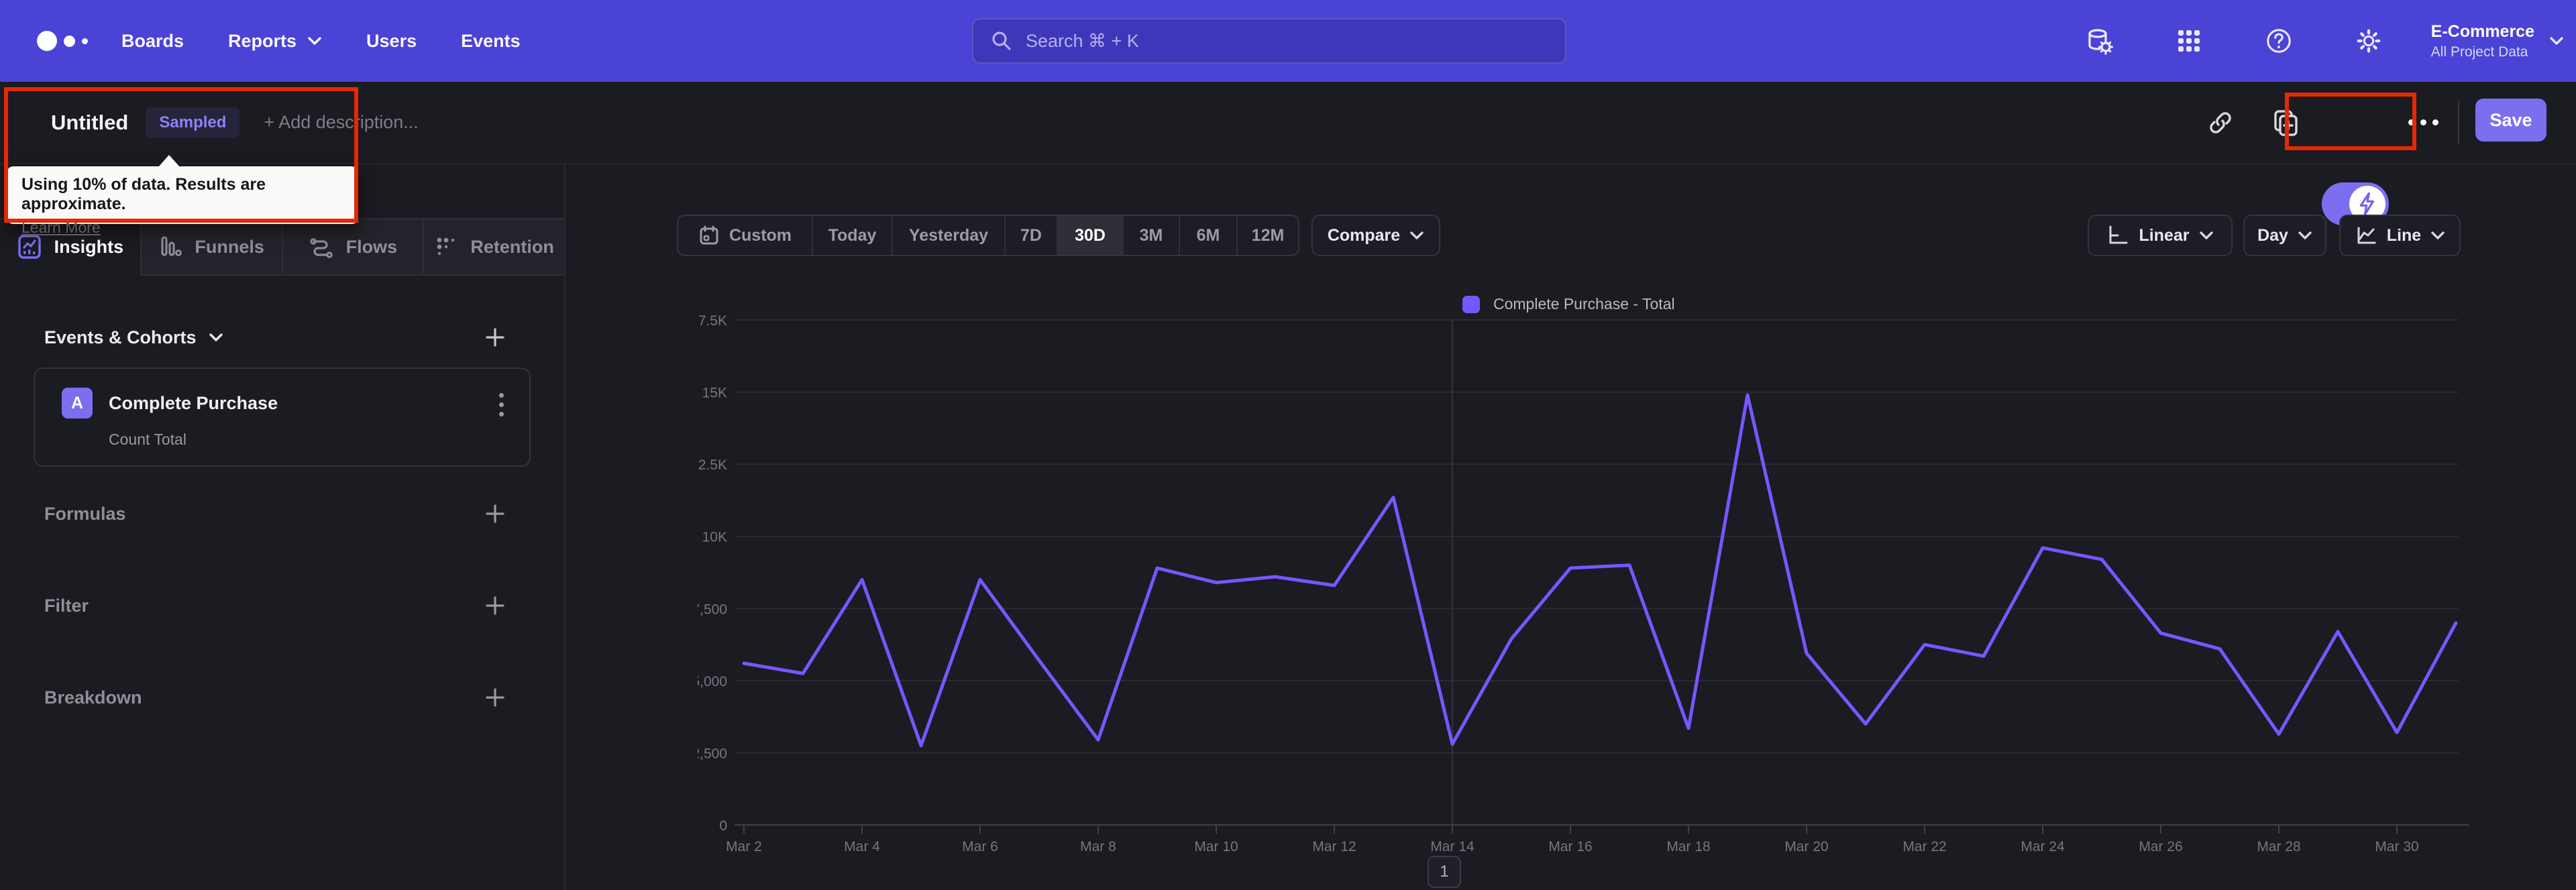 The width and height of the screenshot is (2576, 890). Describe the element at coordinates (282, 513) in the screenshot. I see `formulas-section: Formulas` at that location.